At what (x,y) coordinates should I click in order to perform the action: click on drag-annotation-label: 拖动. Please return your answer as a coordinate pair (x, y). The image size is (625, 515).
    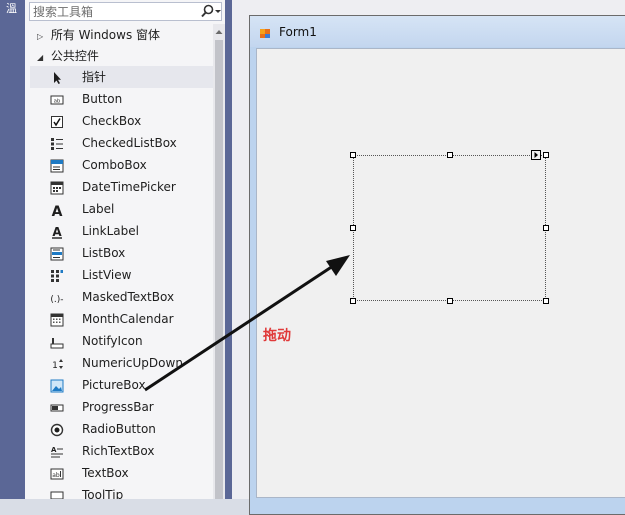
    Looking at the image, I should click on (277, 336).